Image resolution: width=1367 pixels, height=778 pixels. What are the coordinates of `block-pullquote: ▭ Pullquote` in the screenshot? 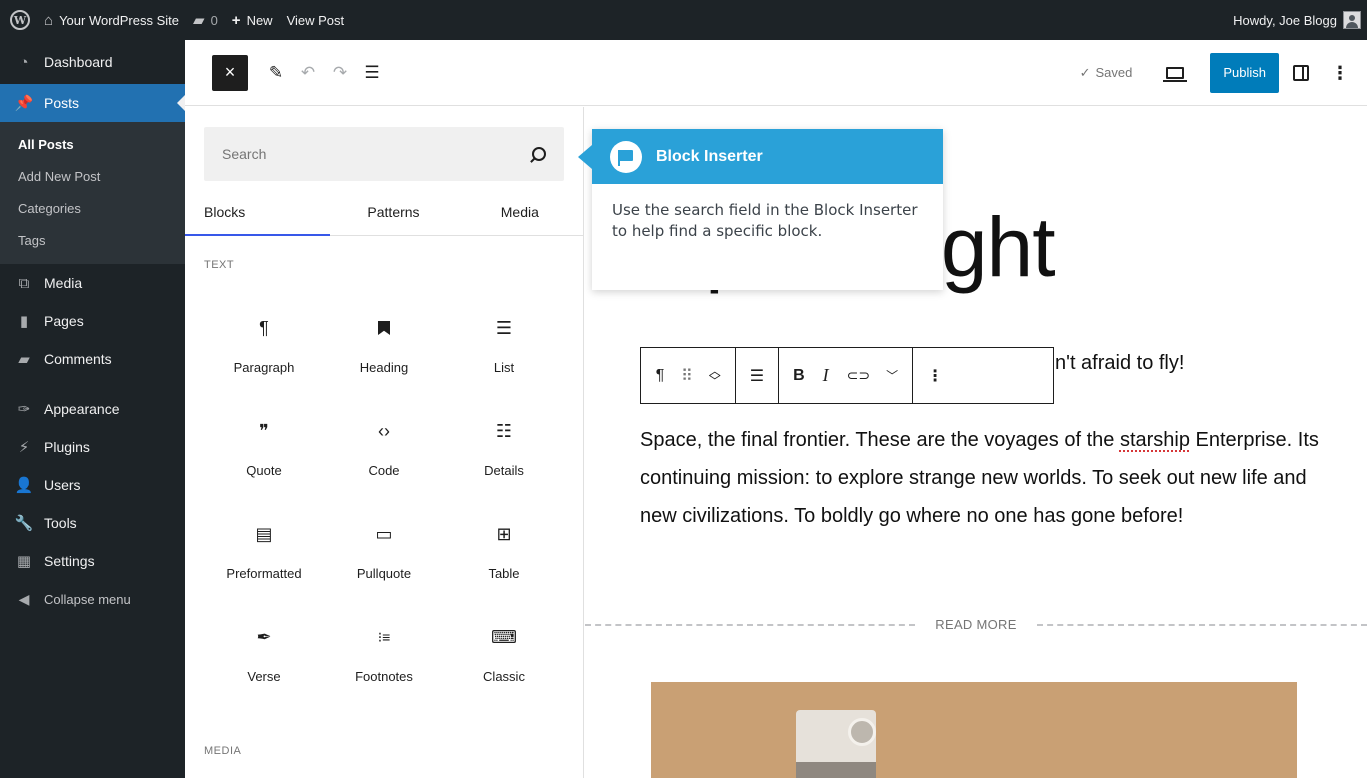 It's located at (384, 548).